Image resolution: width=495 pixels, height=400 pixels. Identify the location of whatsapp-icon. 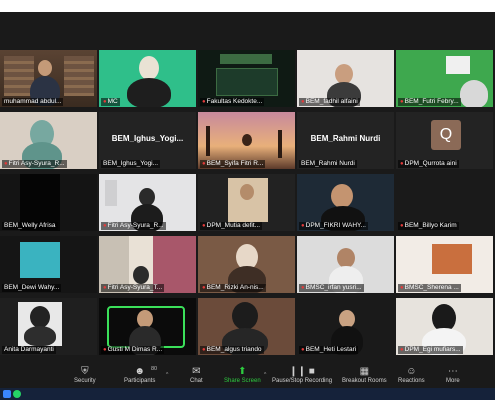
(17, 394).